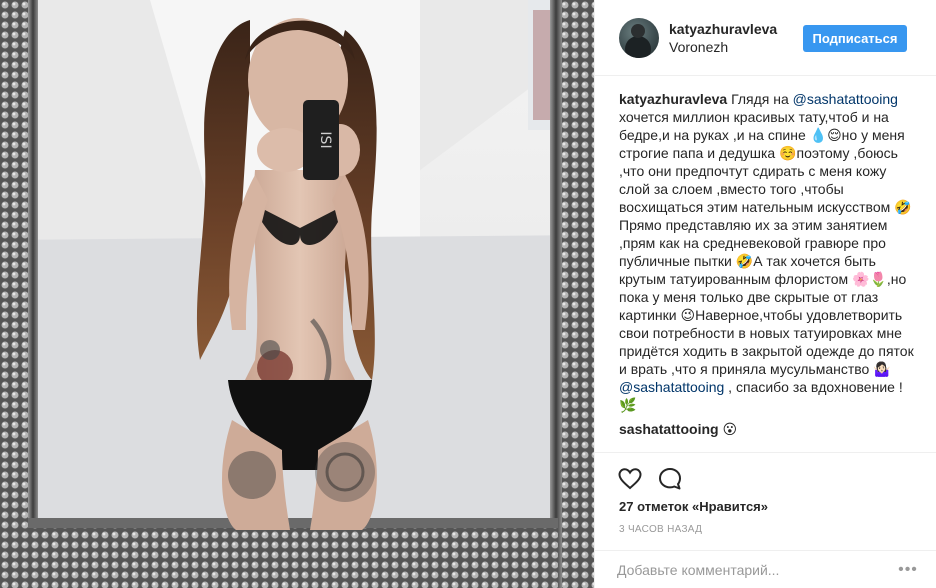 This screenshot has width=936, height=588. I want to click on heart-icon, so click(630, 479).